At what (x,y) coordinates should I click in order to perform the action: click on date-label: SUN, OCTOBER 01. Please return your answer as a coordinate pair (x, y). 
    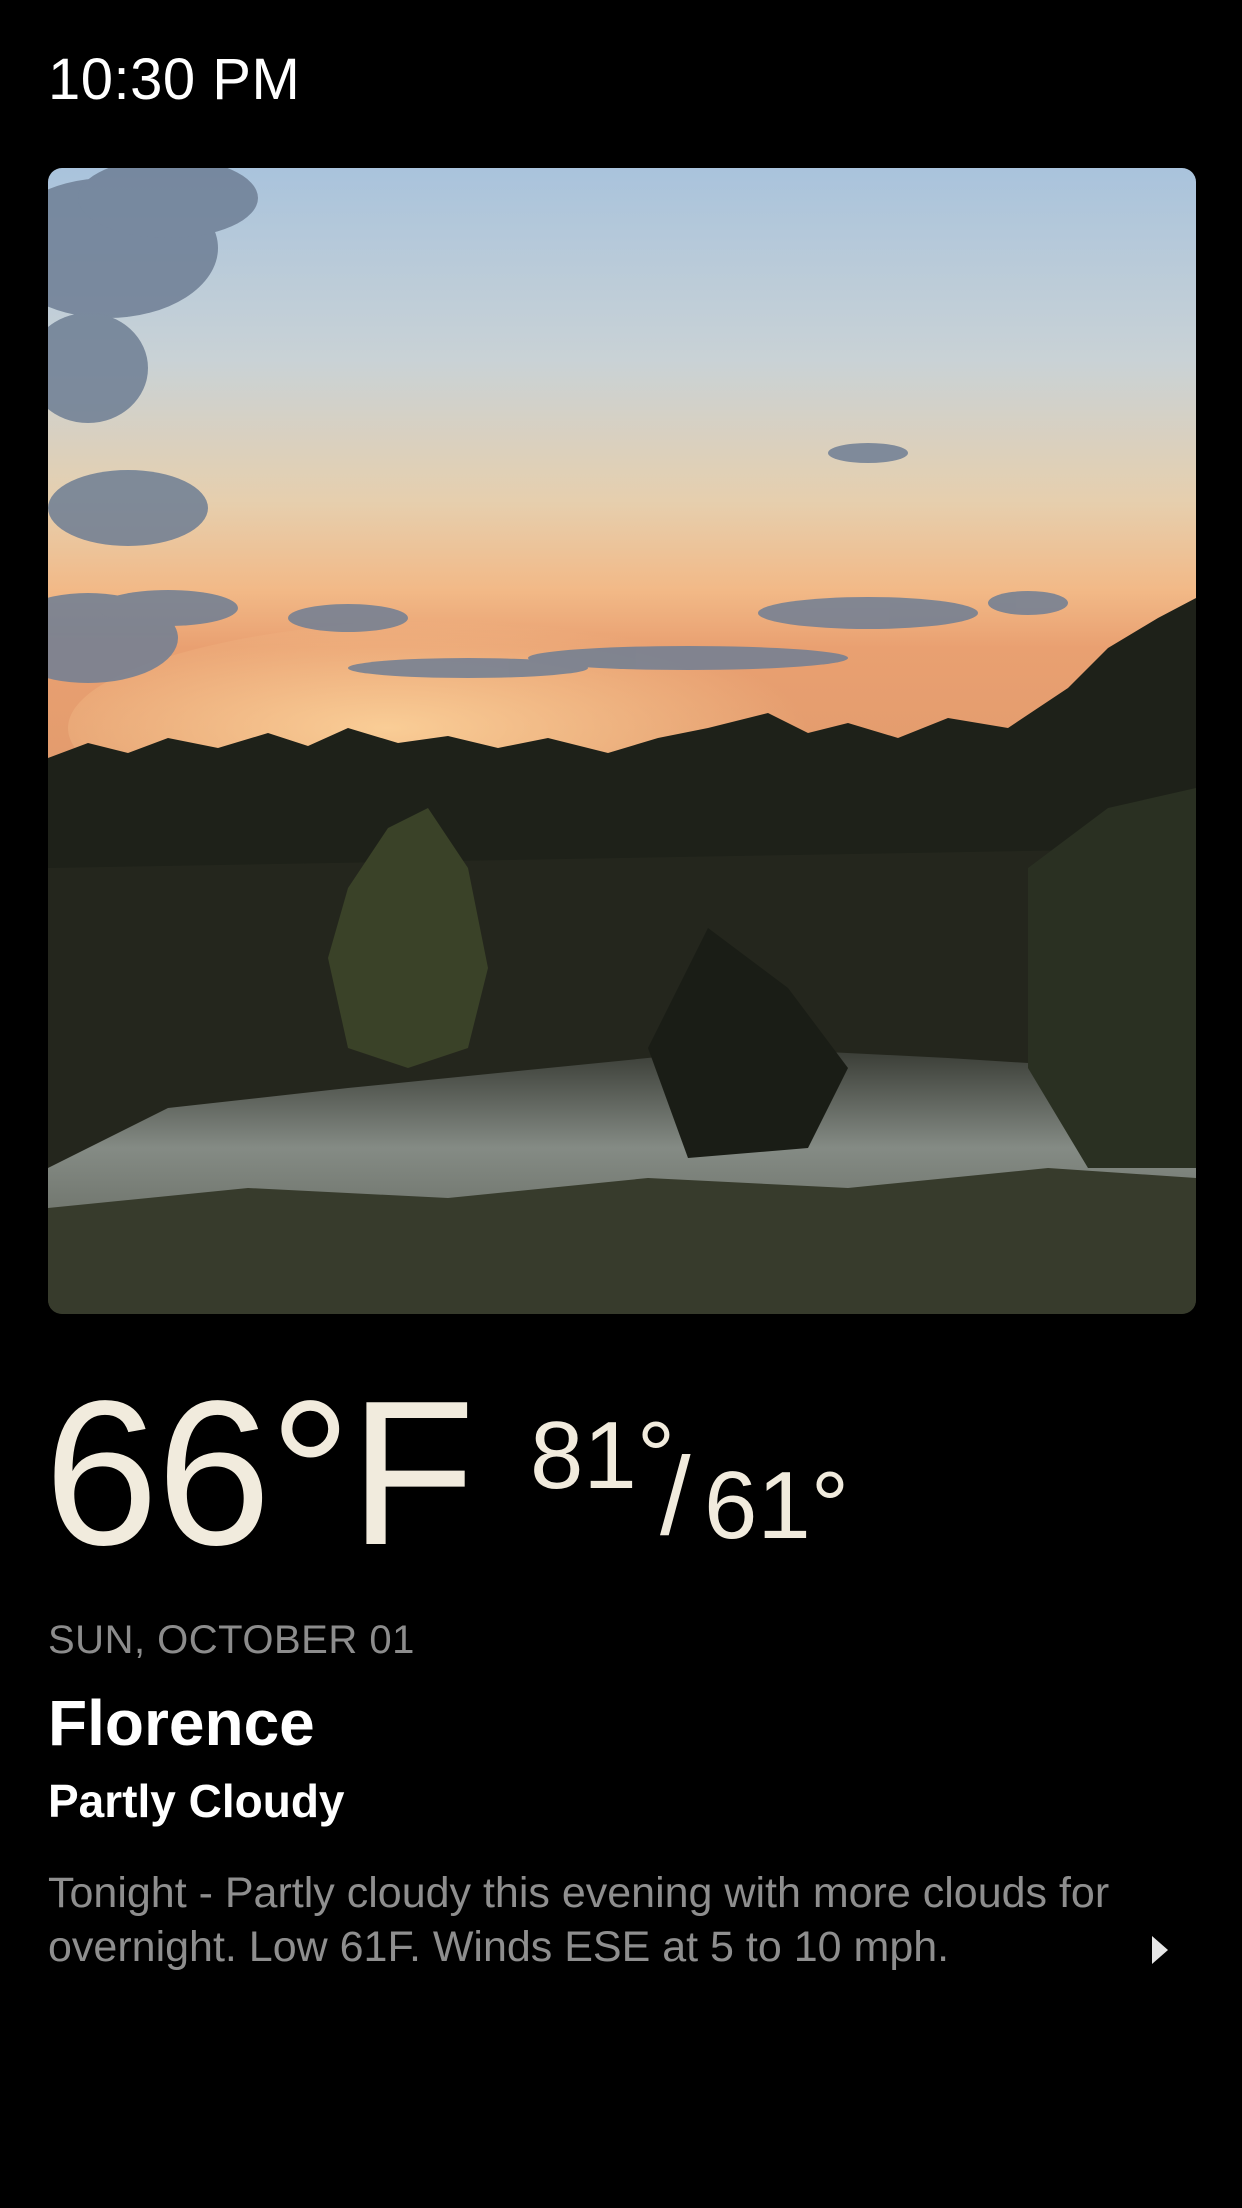
    Looking at the image, I should click on (231, 1640).